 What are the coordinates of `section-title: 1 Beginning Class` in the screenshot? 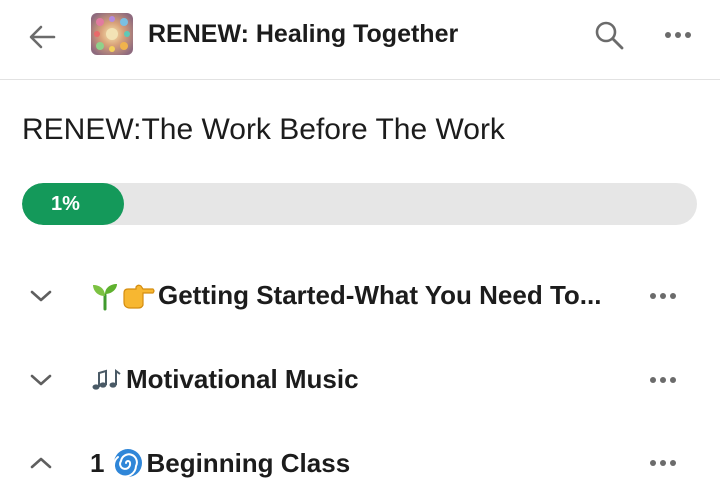 It's located at (220, 463).